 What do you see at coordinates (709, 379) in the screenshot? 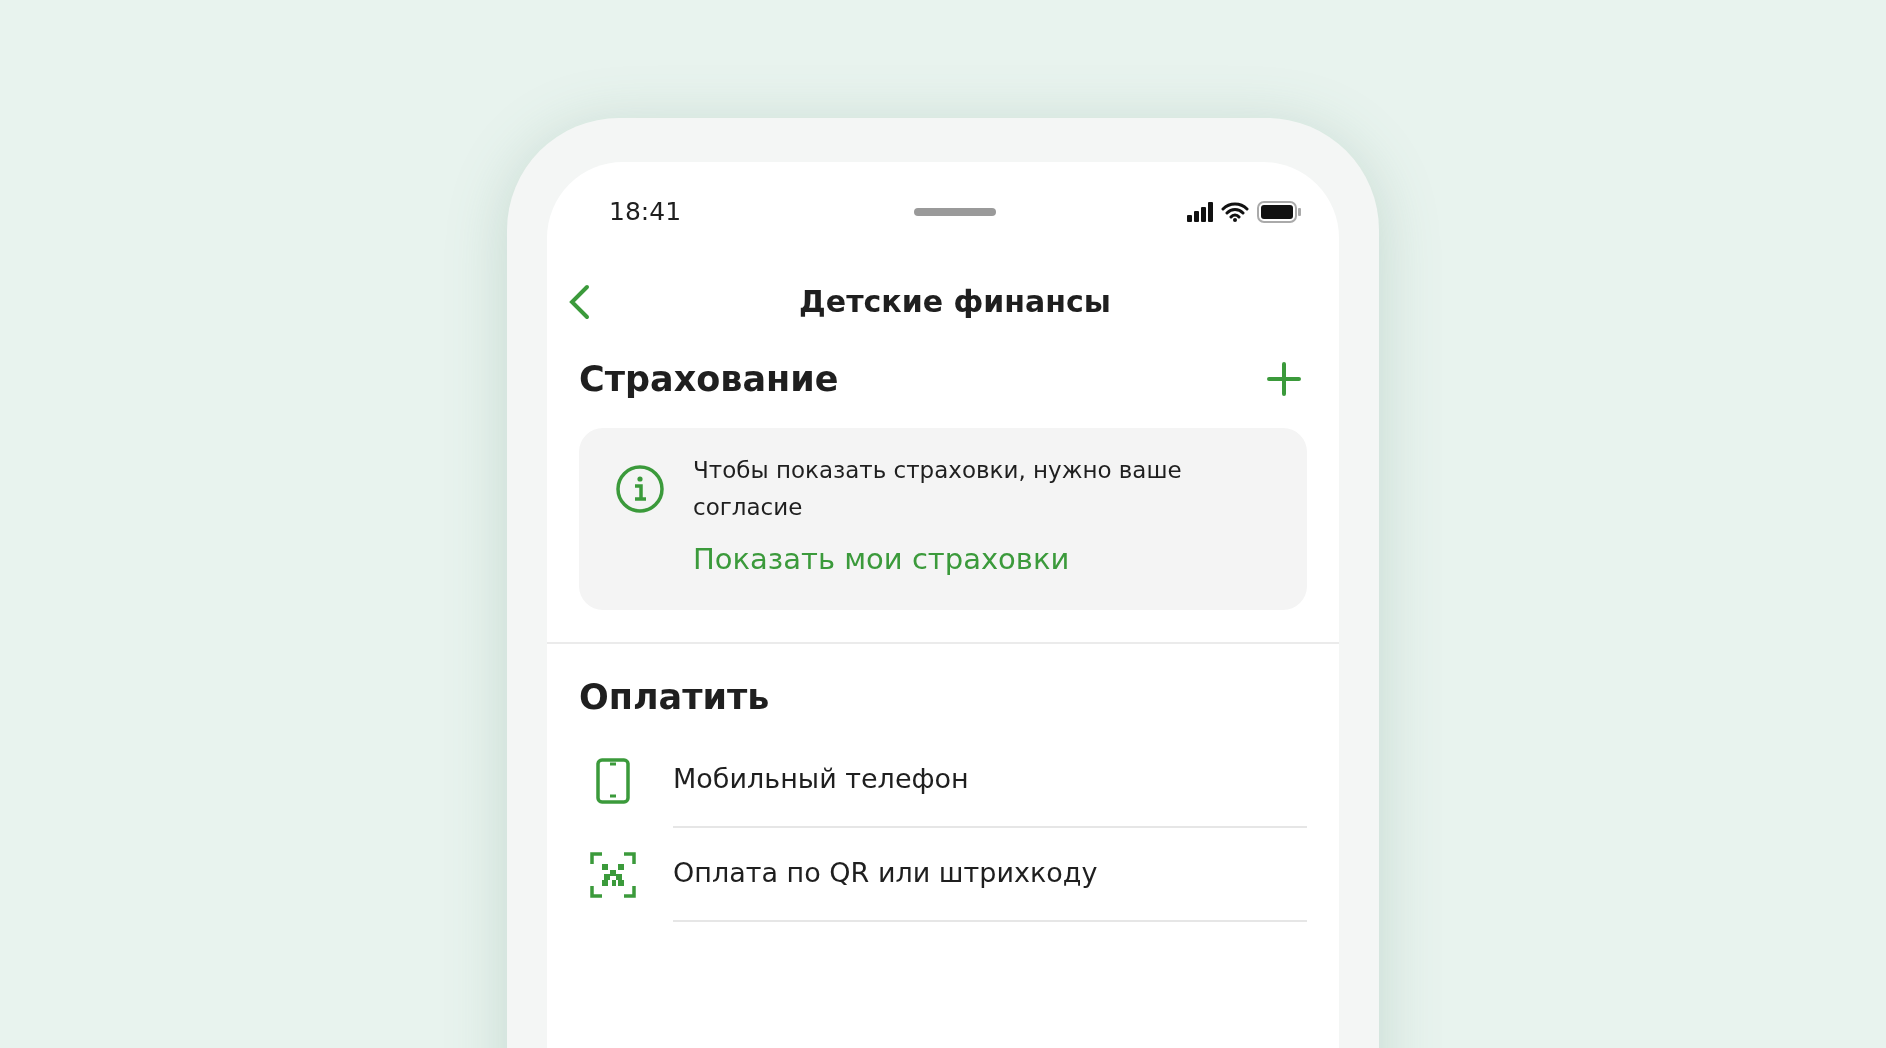
I see `section-title: Страхование` at bounding box center [709, 379].